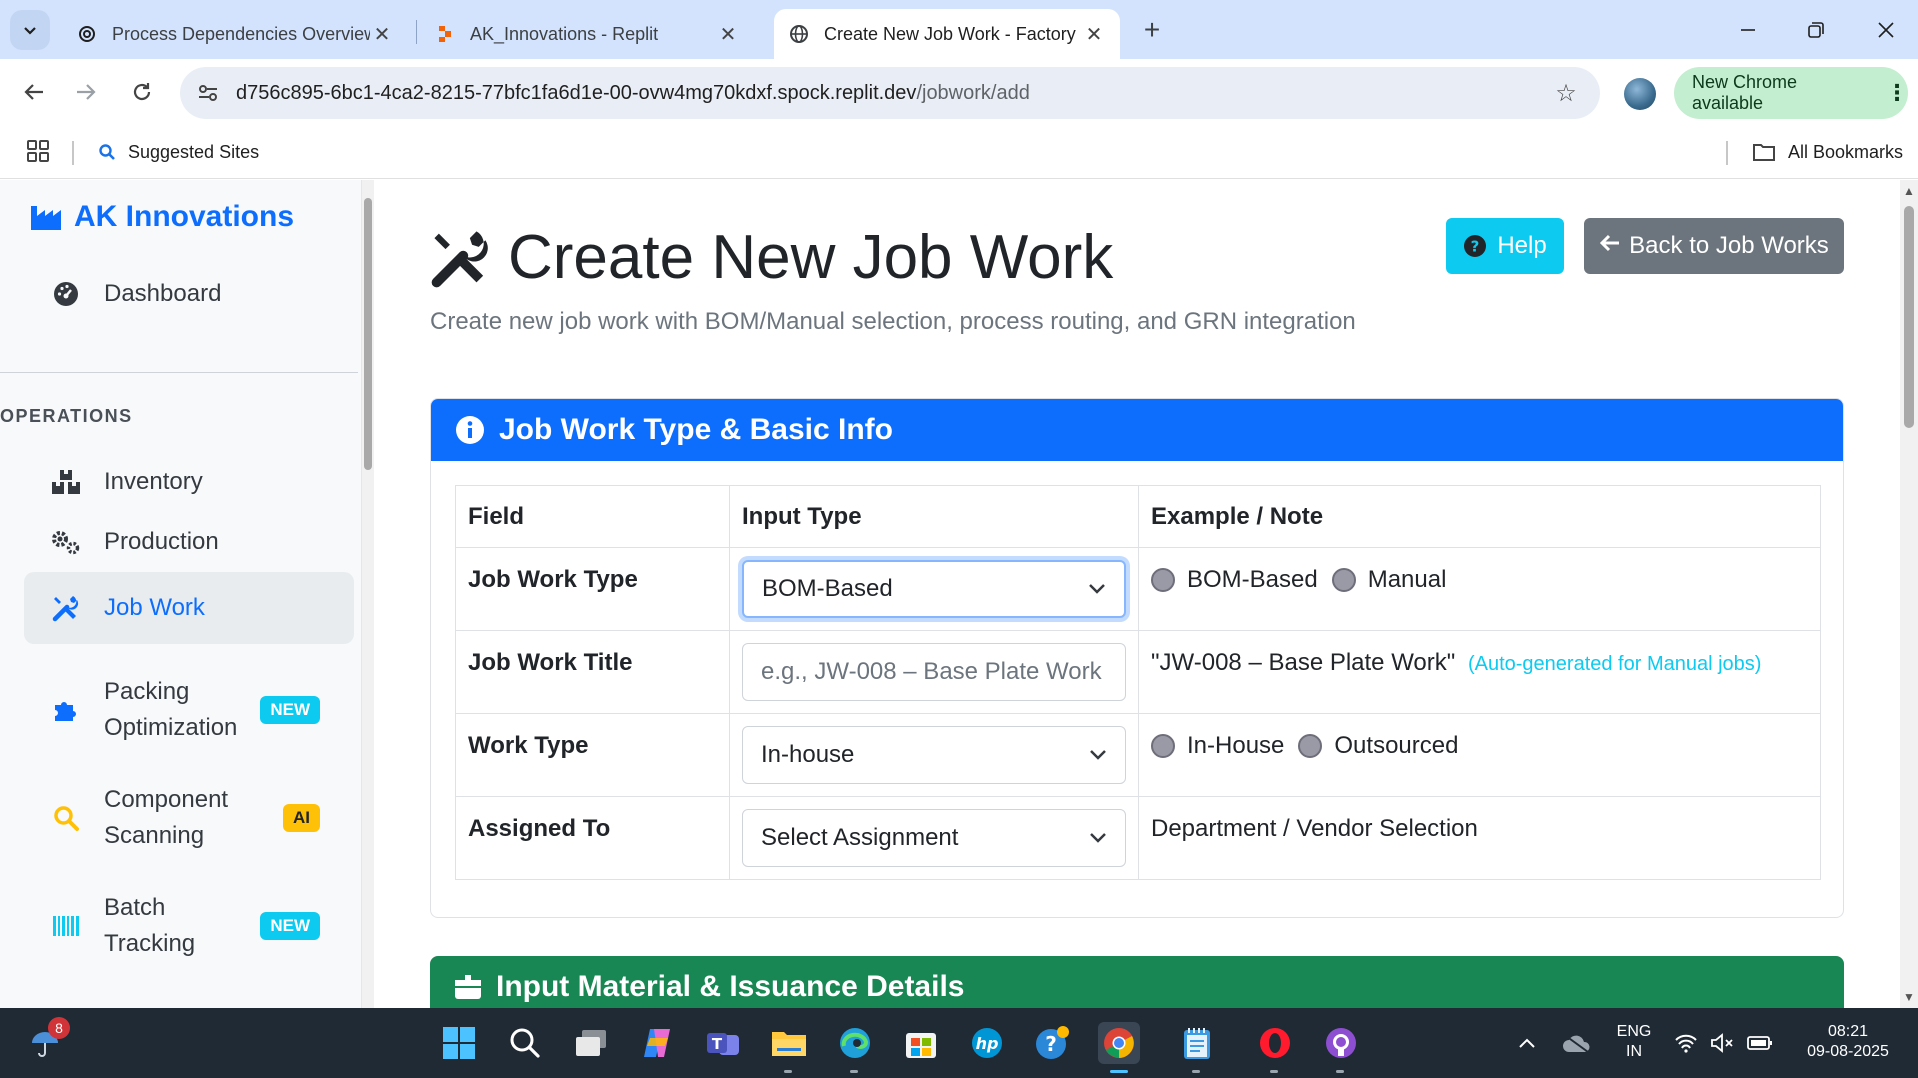 This screenshot has height=1078, width=1918. What do you see at coordinates (189, 926) in the screenshot?
I see `sidebar-item-batch-tracking: Batch Tracking NEW` at bounding box center [189, 926].